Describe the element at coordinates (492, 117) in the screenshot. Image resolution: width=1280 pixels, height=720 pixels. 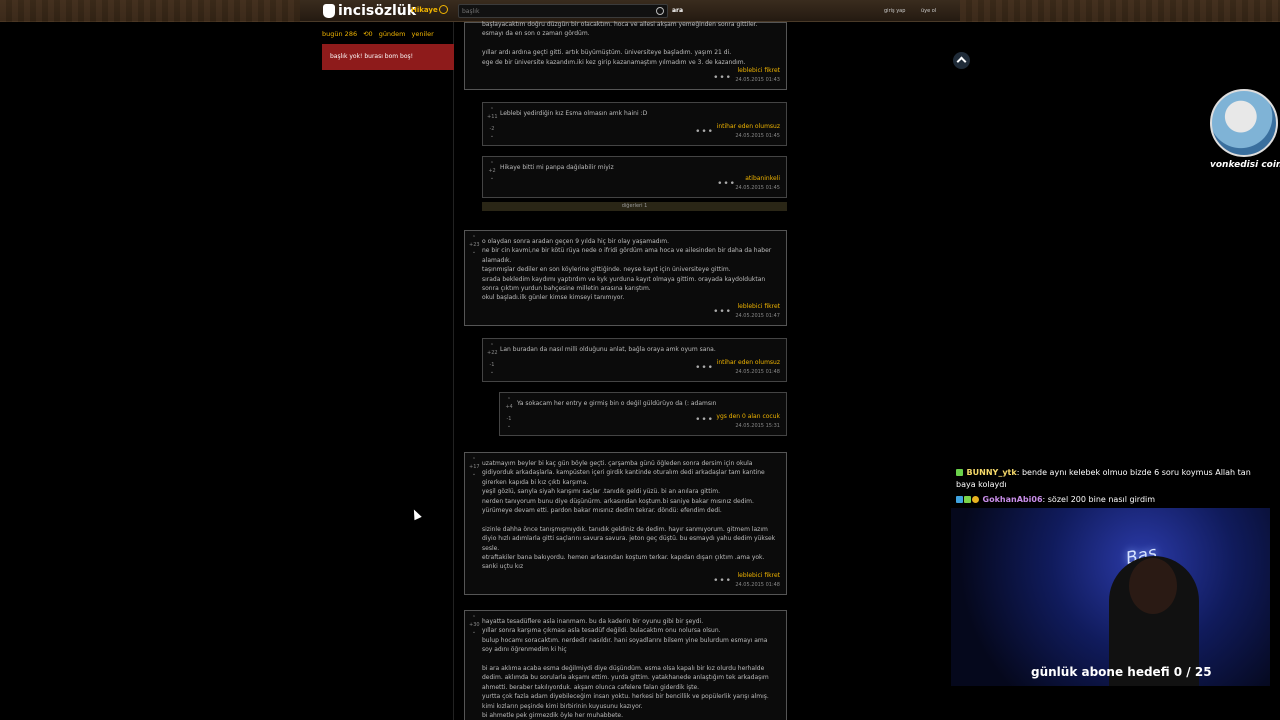
I see `upvote-count: +11` at that location.